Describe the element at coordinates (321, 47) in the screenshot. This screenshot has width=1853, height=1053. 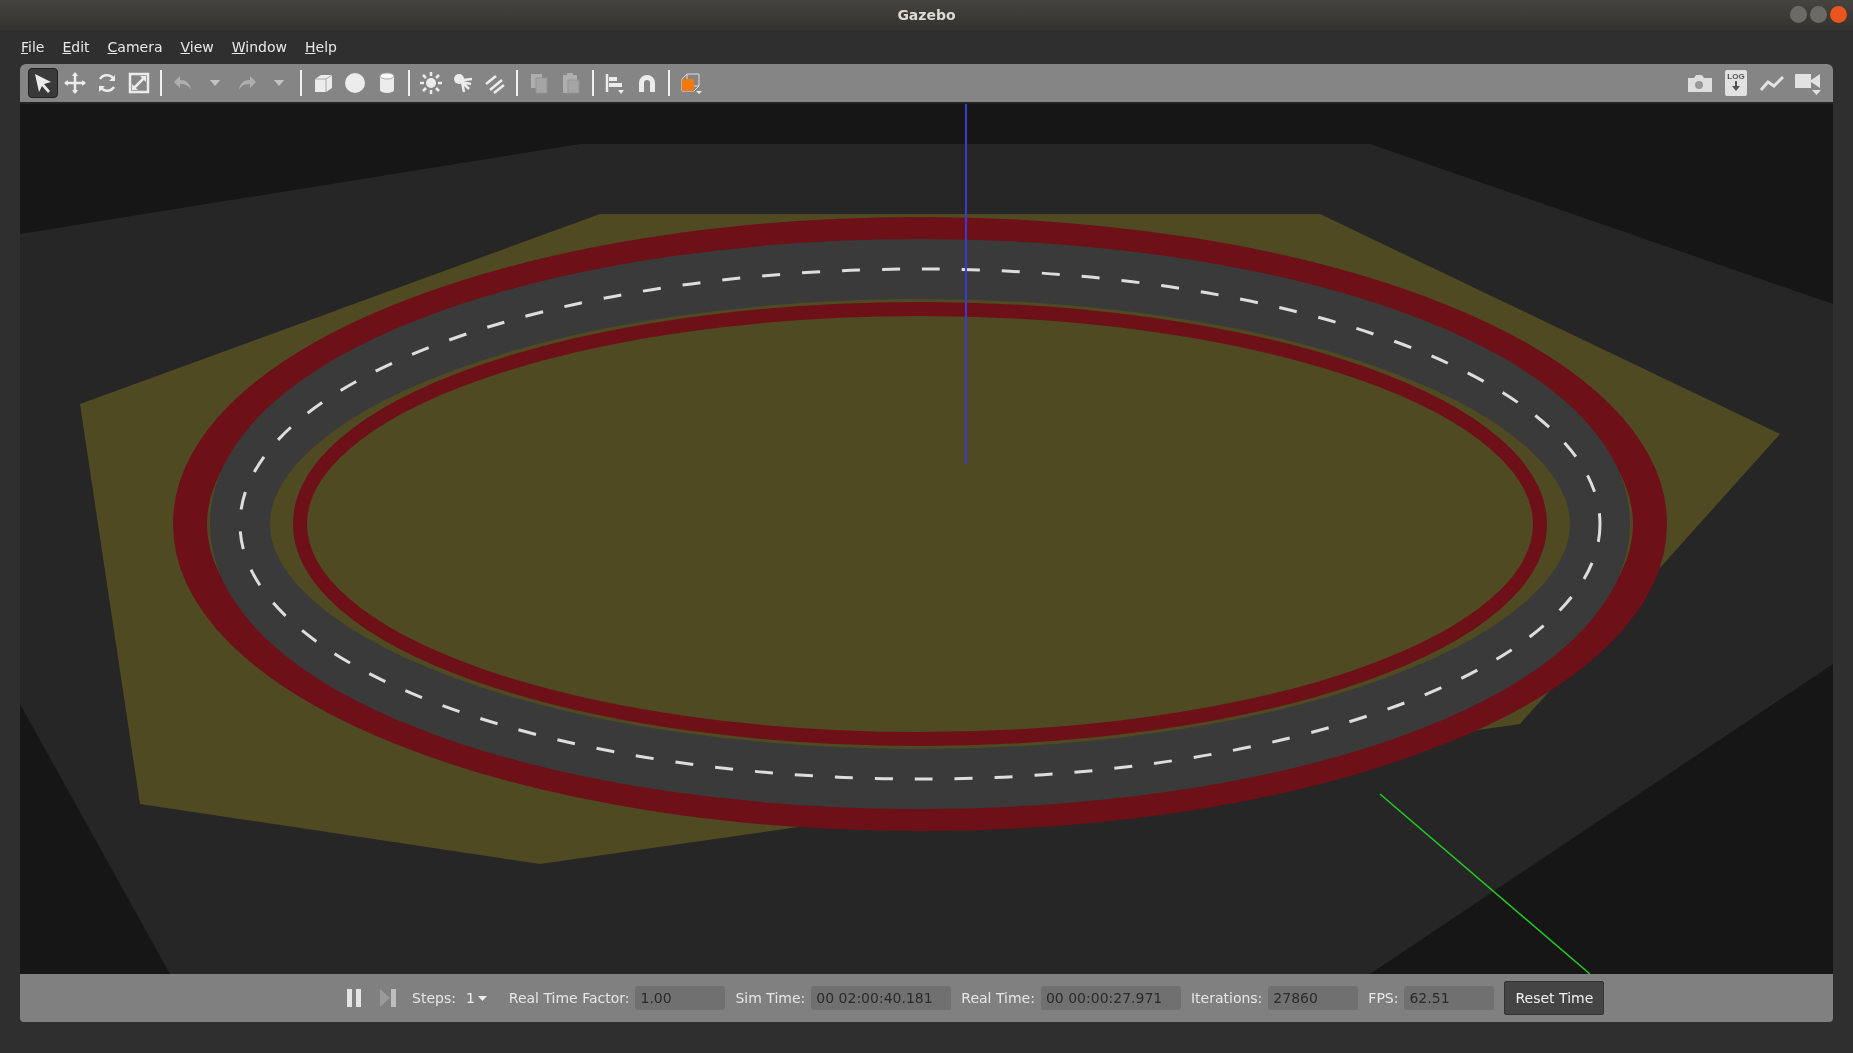
I see `menu-item: Help` at that location.